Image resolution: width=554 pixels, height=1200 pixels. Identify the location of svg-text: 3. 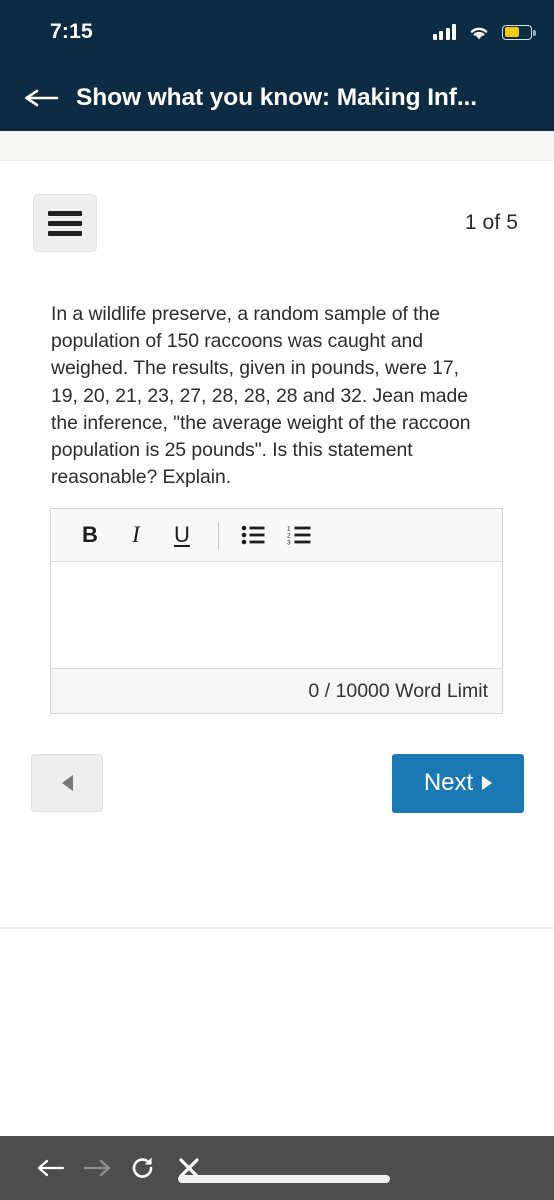
(289, 542).